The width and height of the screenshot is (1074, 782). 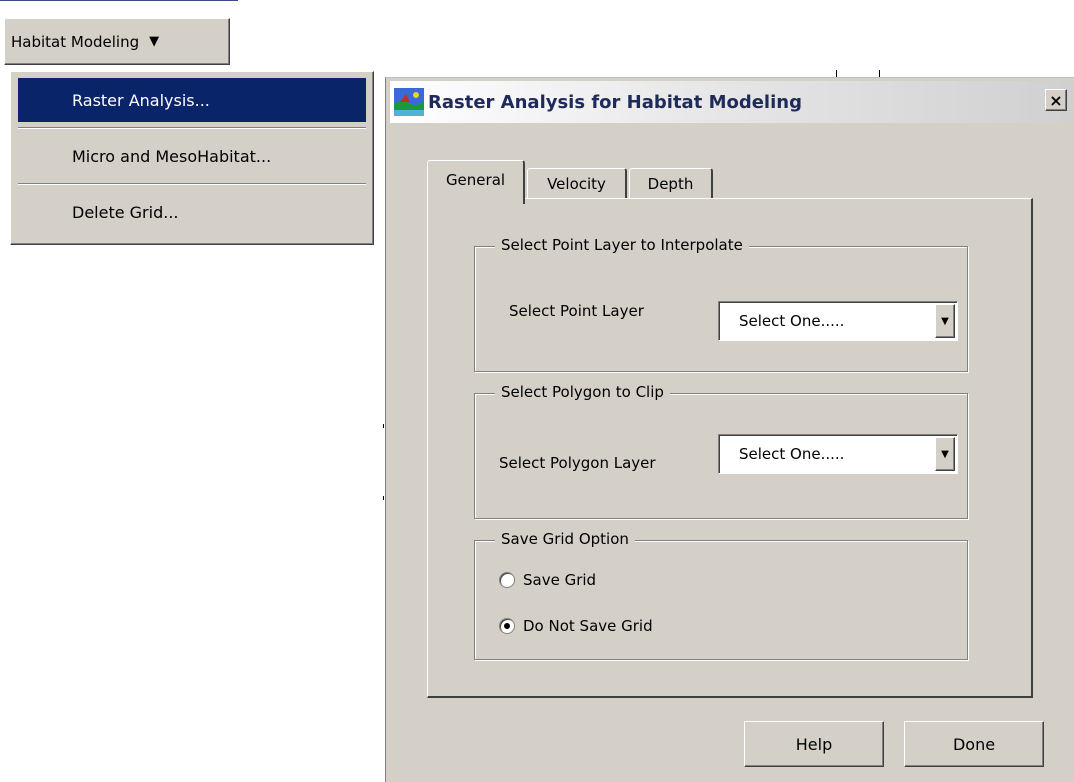 What do you see at coordinates (507, 626) in the screenshot?
I see `radio-button-selected` at bounding box center [507, 626].